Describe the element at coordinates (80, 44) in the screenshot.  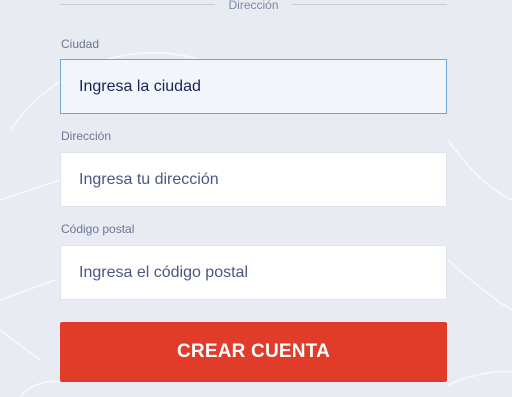
I see `city-label: Ciudad` at that location.